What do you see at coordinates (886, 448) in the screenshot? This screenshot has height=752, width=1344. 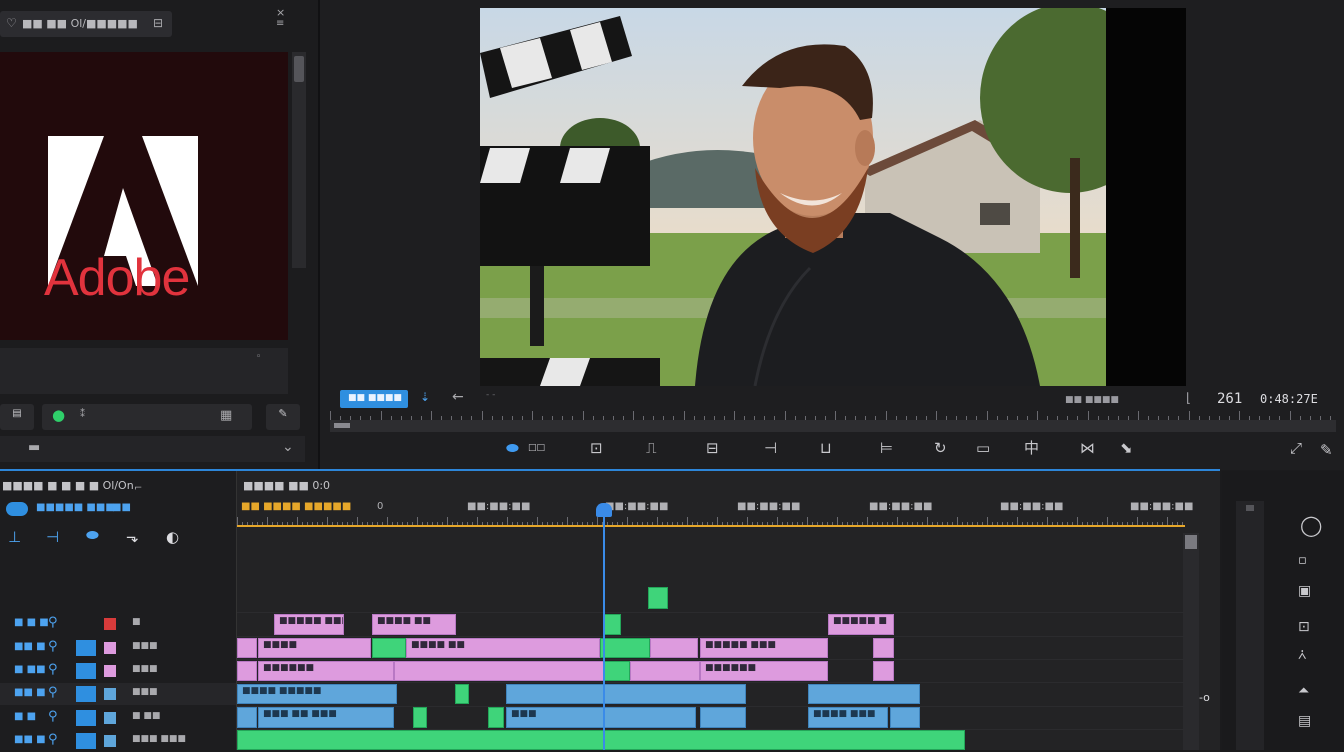 I see `play-icon: ⊨` at bounding box center [886, 448].